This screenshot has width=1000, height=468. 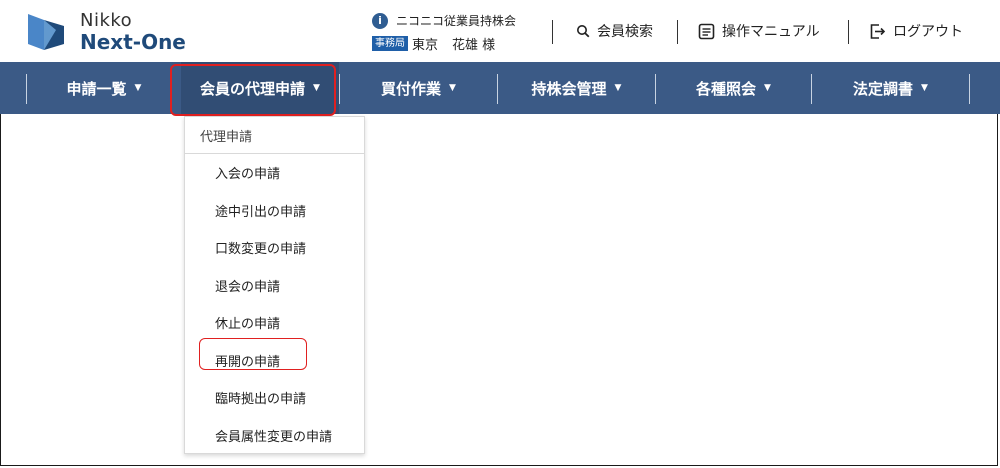 I want to click on nav-divider, so click(x=969, y=89).